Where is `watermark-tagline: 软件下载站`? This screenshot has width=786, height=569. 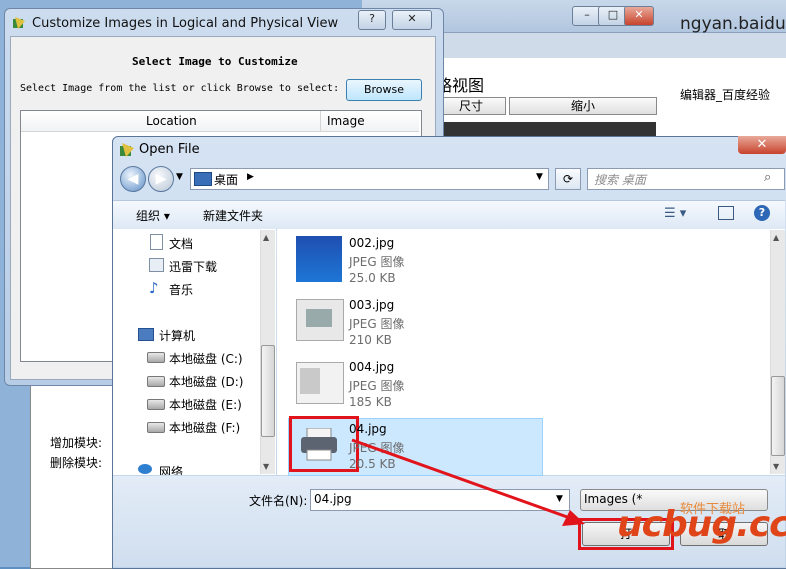 watermark-tagline: 软件下载站 is located at coordinates (713, 509).